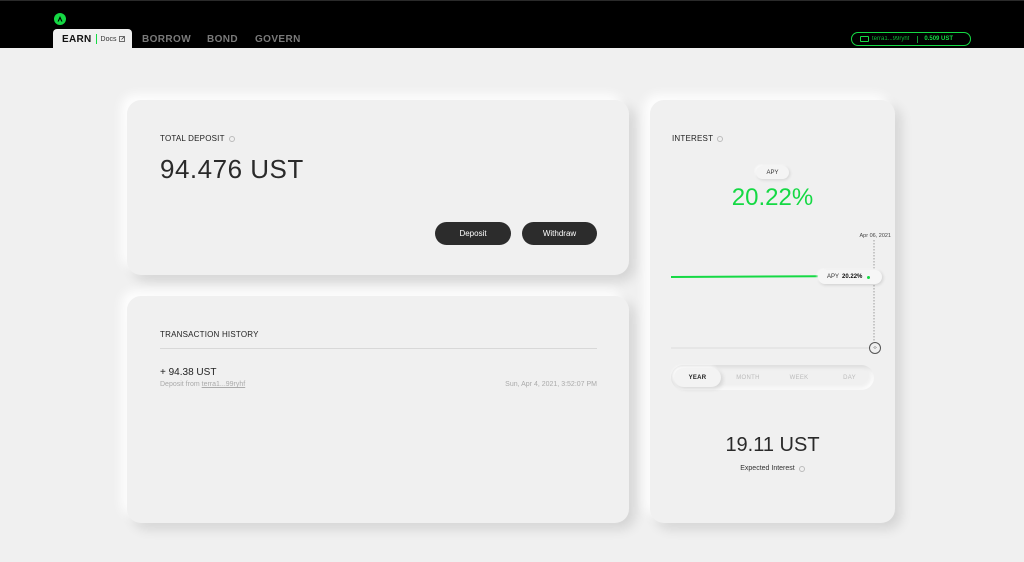 The image size is (1024, 562). Describe the element at coordinates (166, 39) in the screenshot. I see `nav-tab-borrow: BORROW` at that location.